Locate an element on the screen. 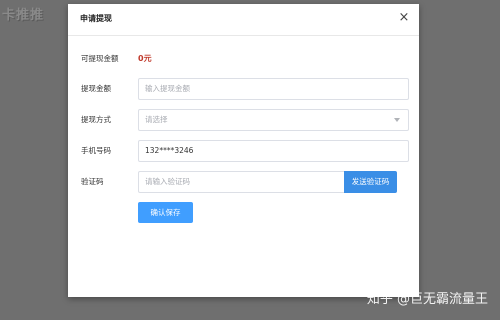 This screenshot has width=500, height=320. withdrawable-row: 可提现金额 0元 is located at coordinates (243, 59).